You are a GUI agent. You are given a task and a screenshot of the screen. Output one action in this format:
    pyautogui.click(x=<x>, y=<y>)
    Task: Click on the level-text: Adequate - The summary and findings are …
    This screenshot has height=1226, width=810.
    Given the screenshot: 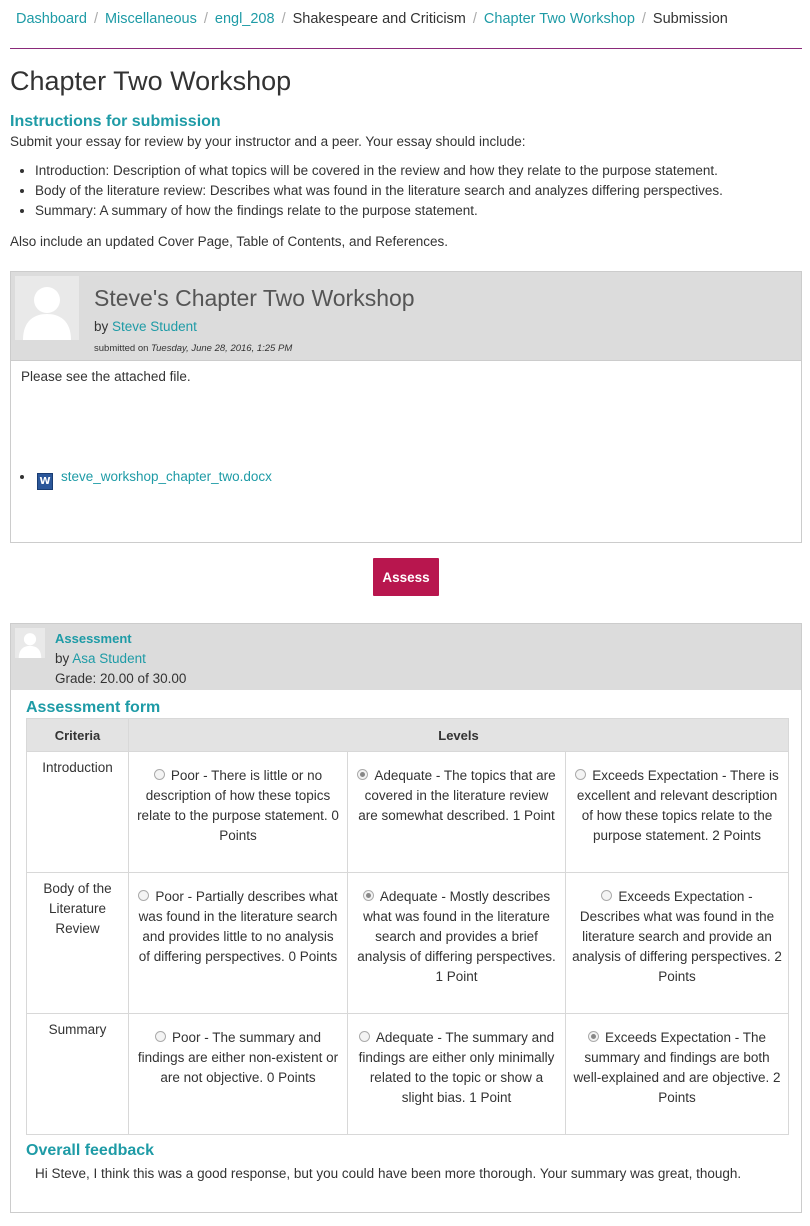 What is the action you would take?
    pyautogui.click(x=456, y=1067)
    